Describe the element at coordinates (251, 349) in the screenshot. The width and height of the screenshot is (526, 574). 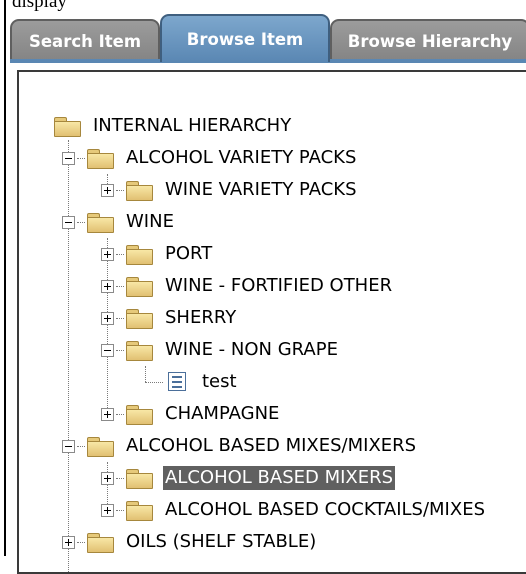
I see `tree-node-label: WINE - NON GRAPE` at that location.